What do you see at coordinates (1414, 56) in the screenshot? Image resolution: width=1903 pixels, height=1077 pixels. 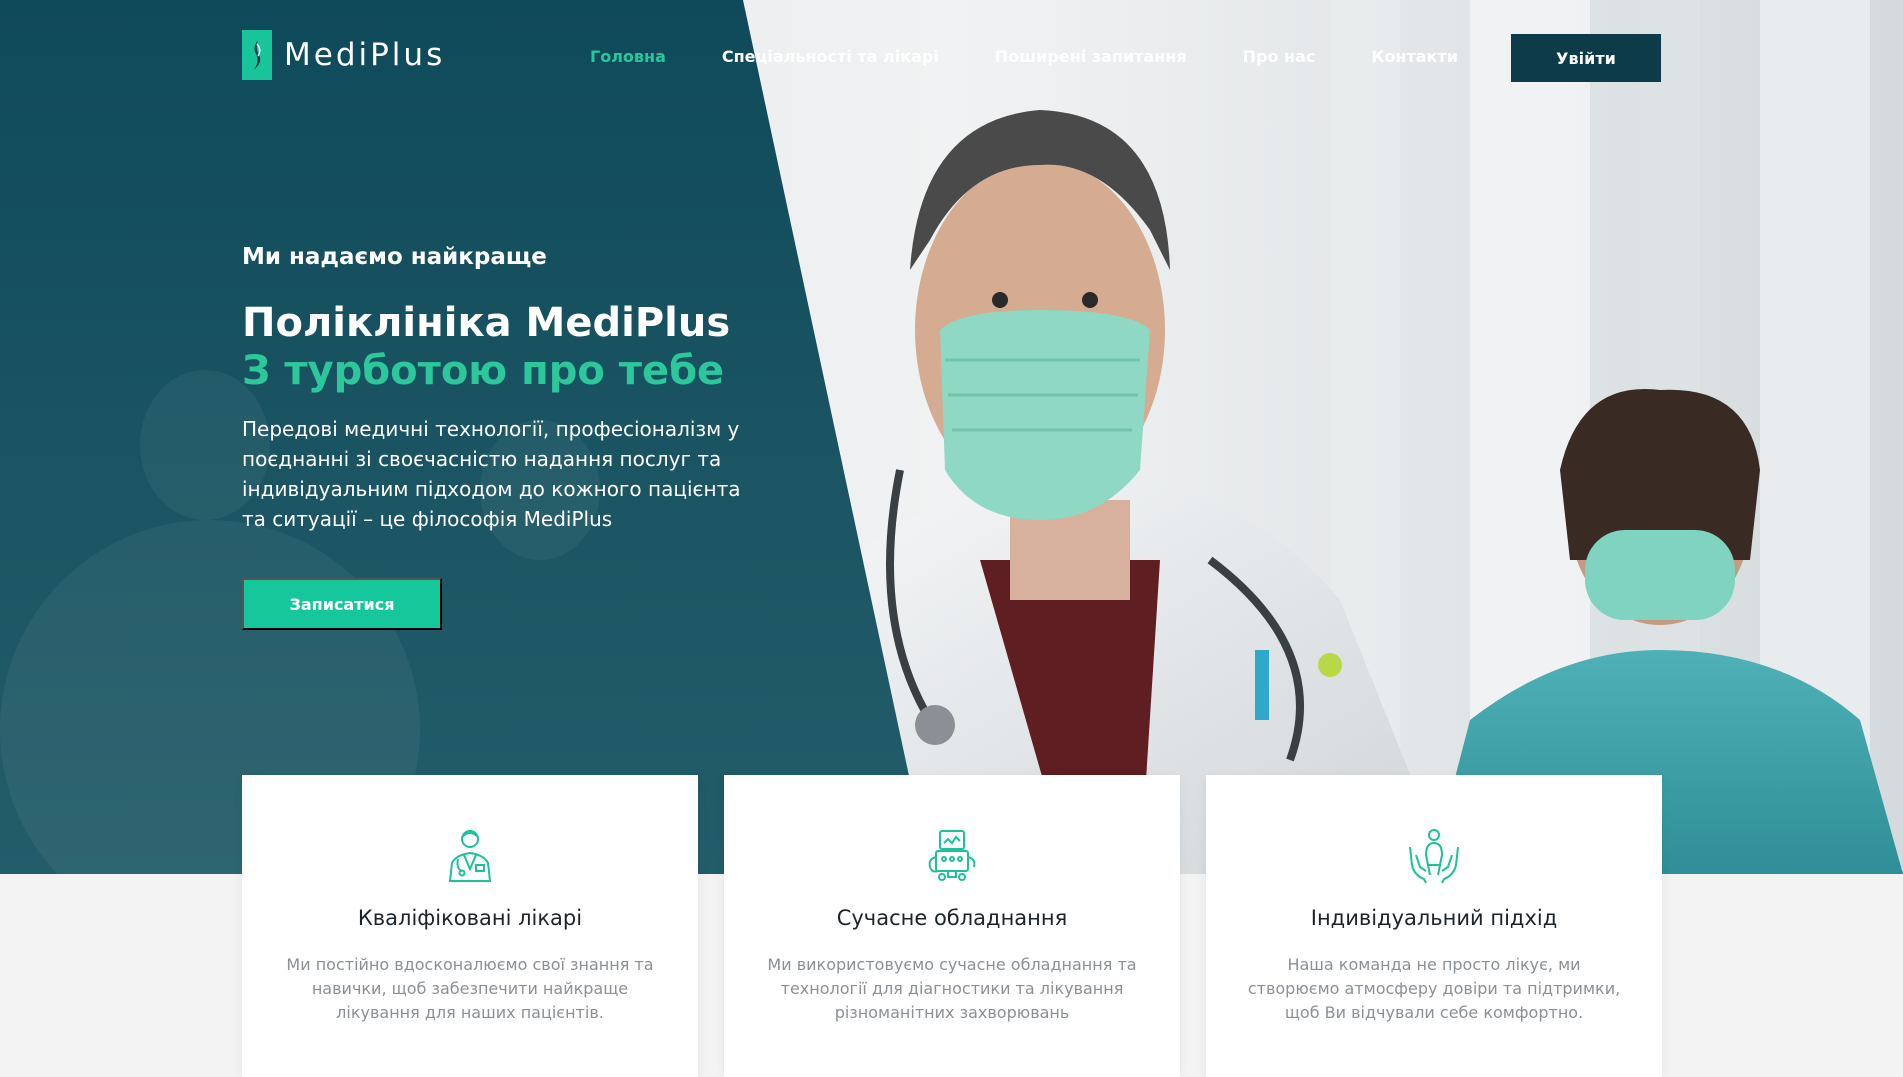 I see `nav-item-contacts: Контакти` at bounding box center [1414, 56].